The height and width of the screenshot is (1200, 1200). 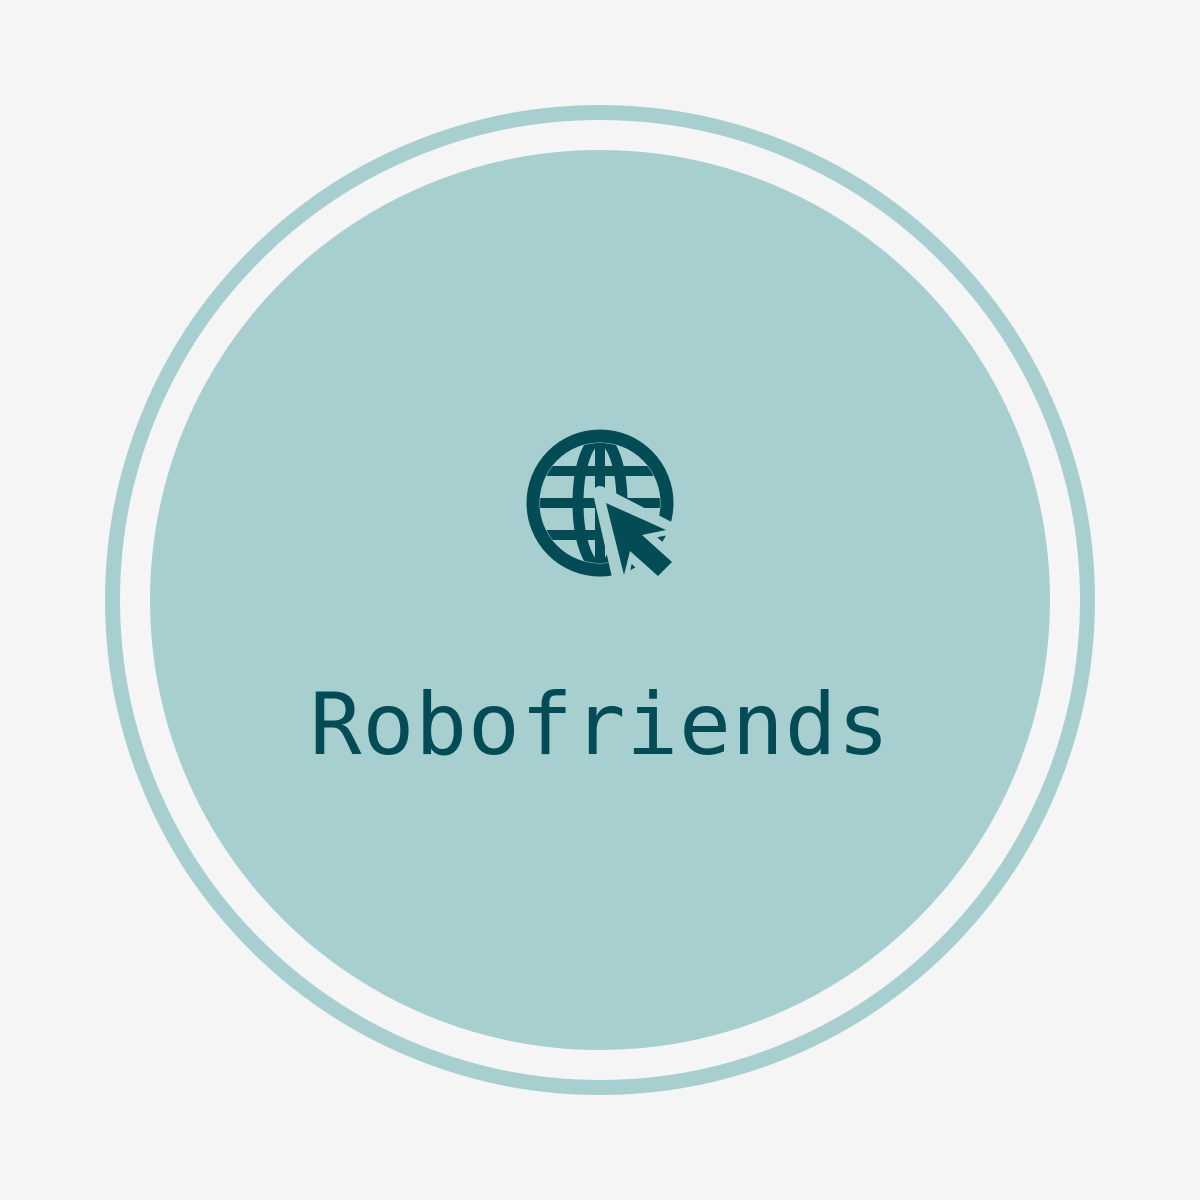 I want to click on brand-name: Robofriends, so click(x=600, y=725).